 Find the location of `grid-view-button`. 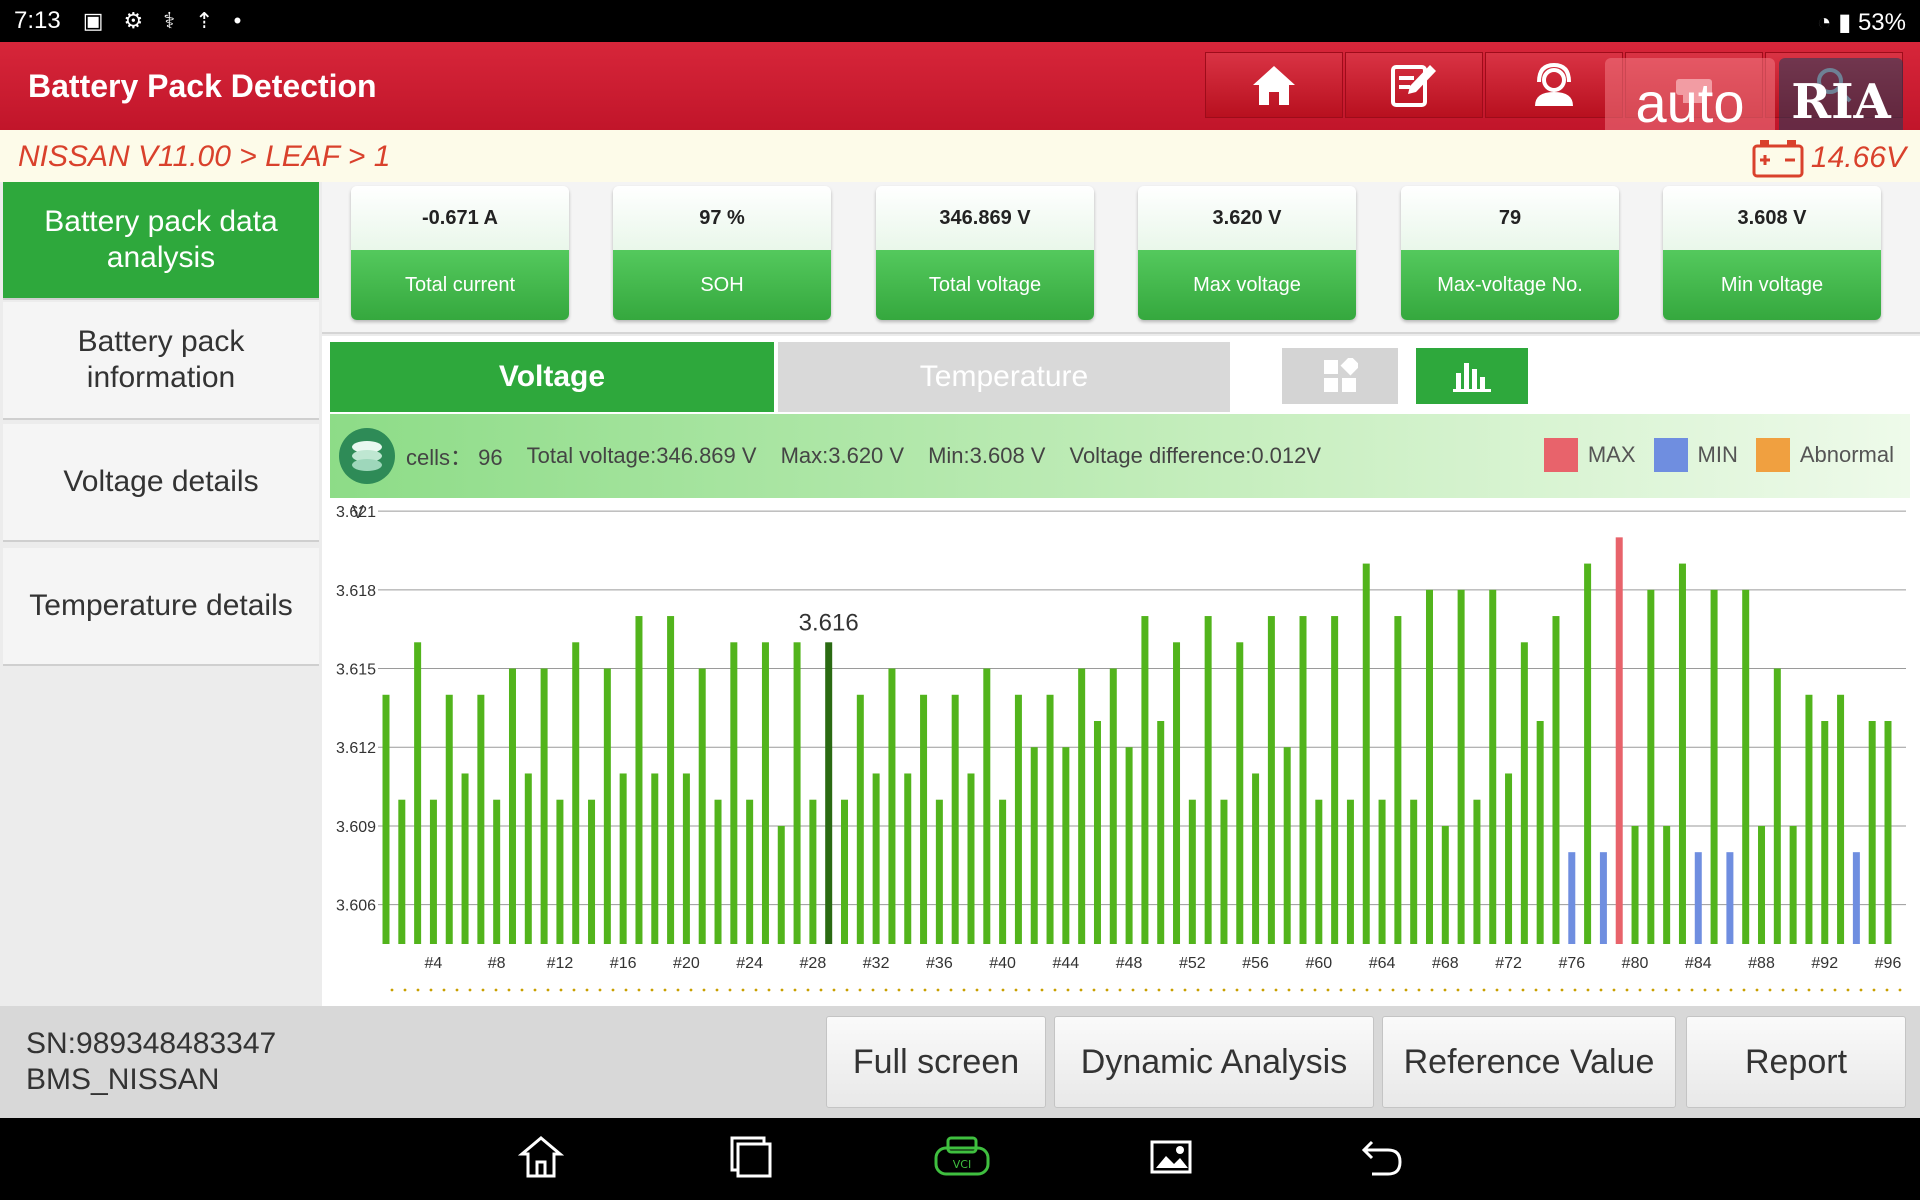

grid-view-button is located at coordinates (1340, 376).